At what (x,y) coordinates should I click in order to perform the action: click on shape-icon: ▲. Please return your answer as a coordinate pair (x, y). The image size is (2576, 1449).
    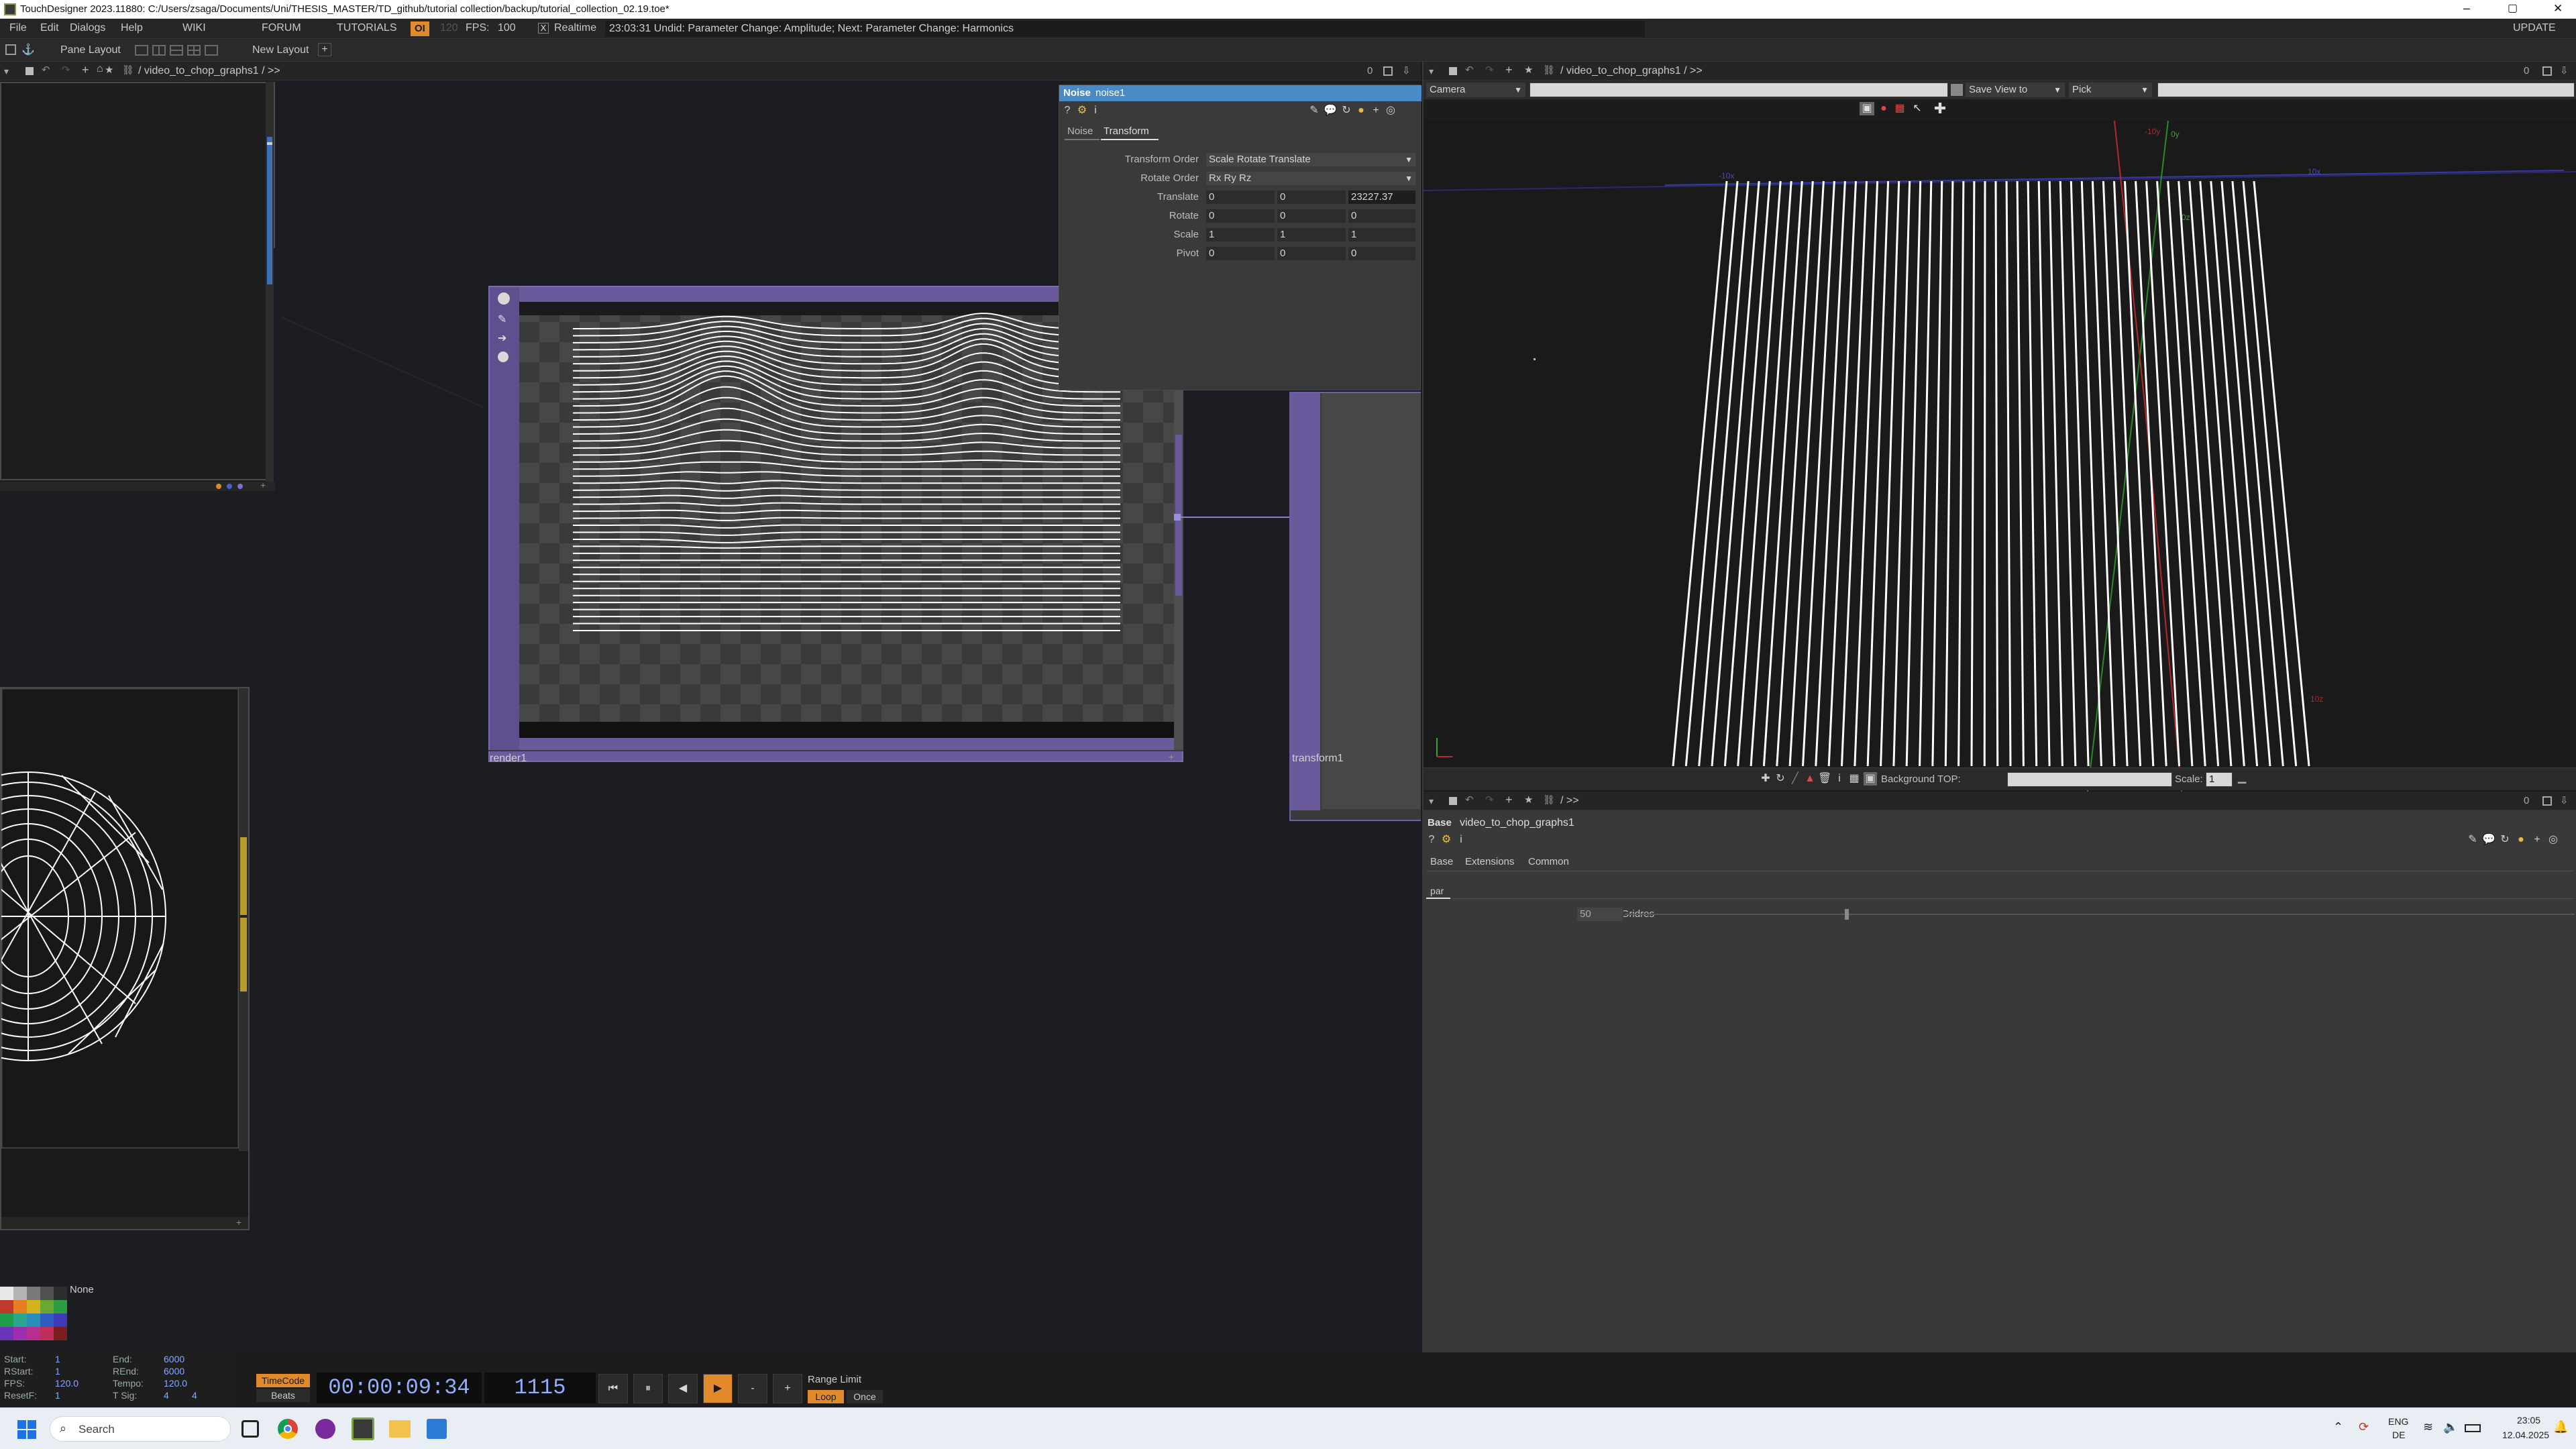
    Looking at the image, I should click on (1810, 779).